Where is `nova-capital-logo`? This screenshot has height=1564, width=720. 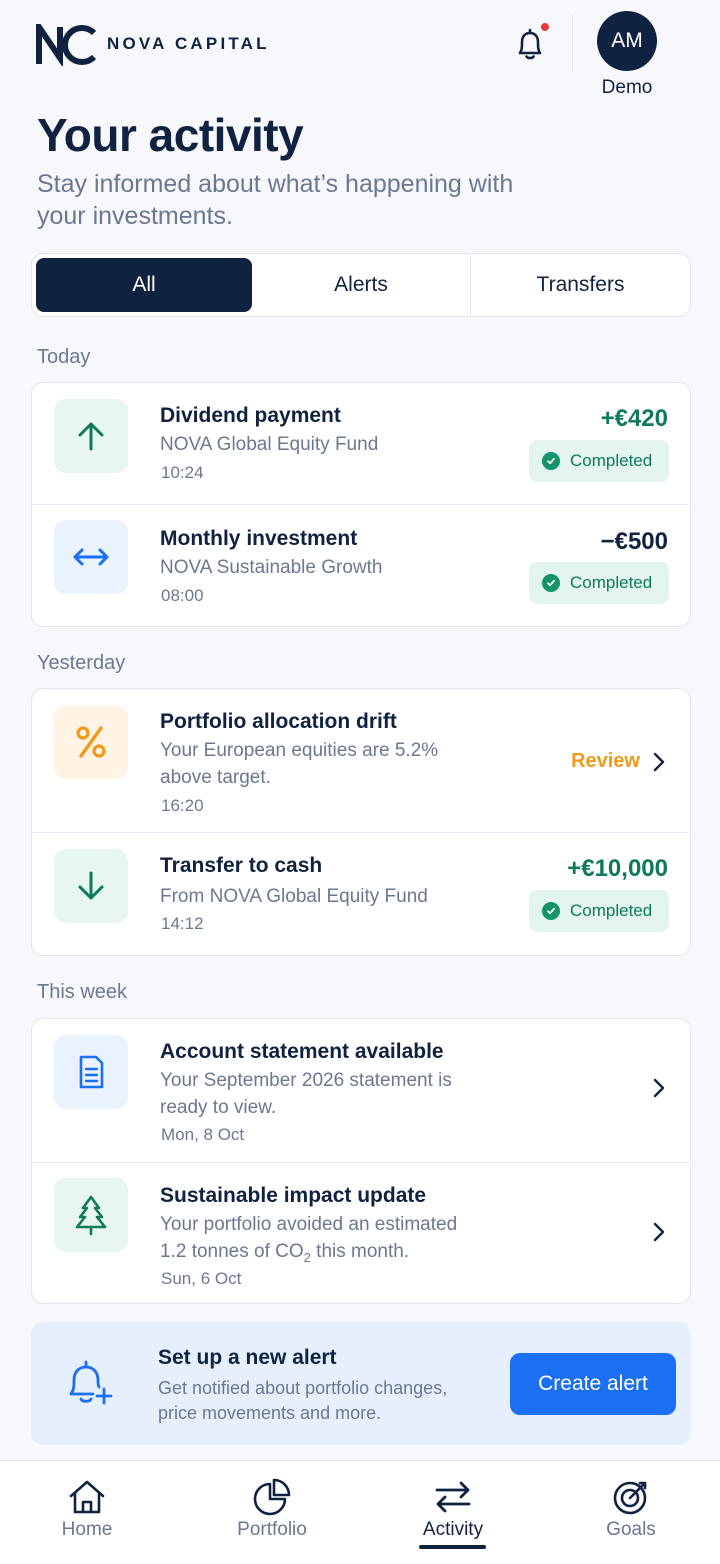
nova-capital-logo is located at coordinates (66, 45).